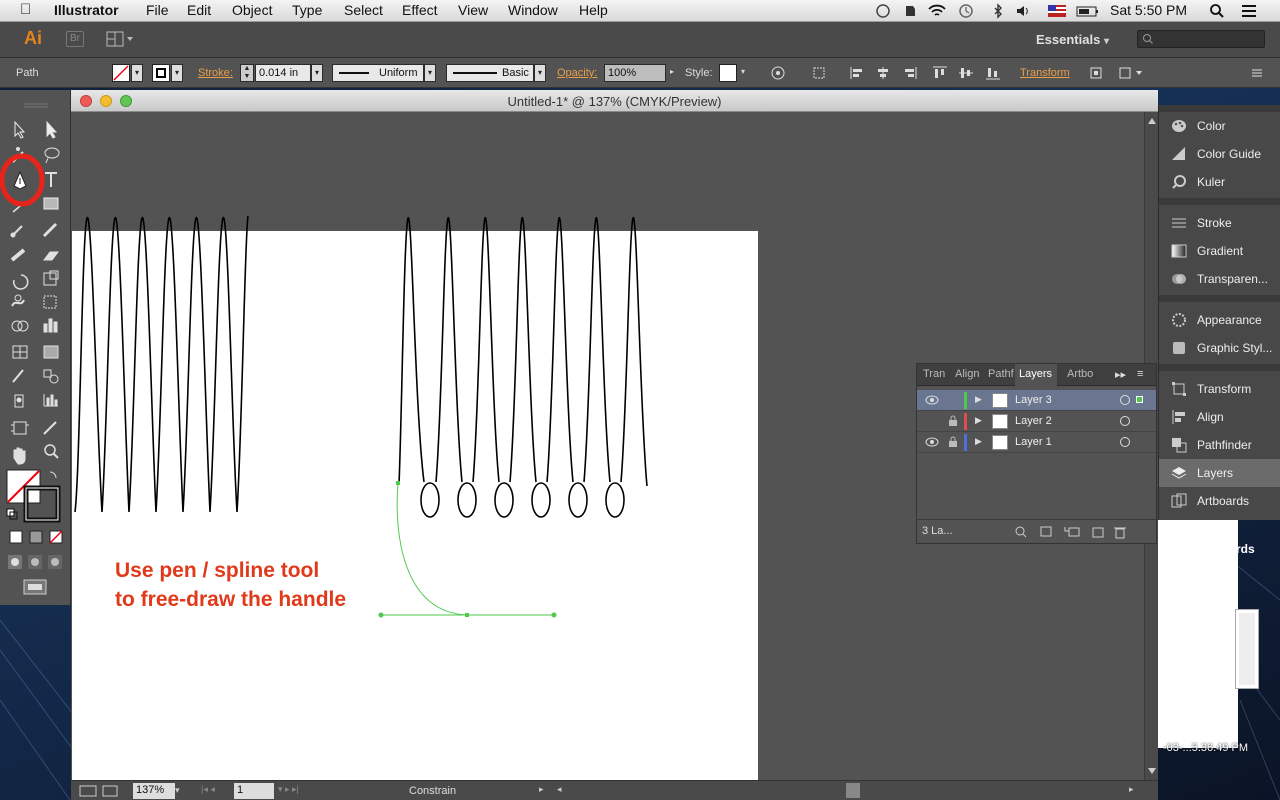 The width and height of the screenshot is (1280, 800). What do you see at coordinates (51, 352) in the screenshot?
I see `gradient-tool-icon` at bounding box center [51, 352].